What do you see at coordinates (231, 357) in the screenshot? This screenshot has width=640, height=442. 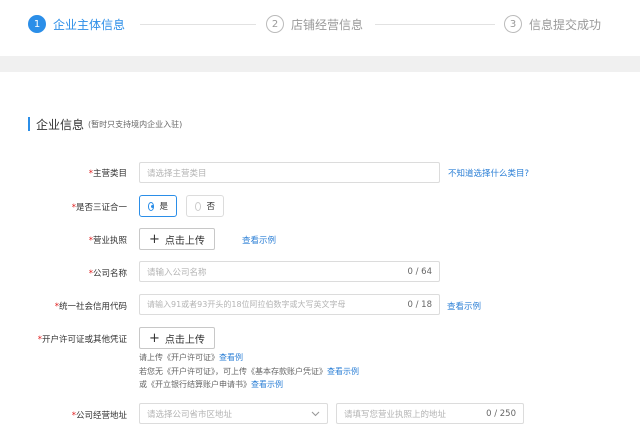 I see `example-link: 查看例` at bounding box center [231, 357].